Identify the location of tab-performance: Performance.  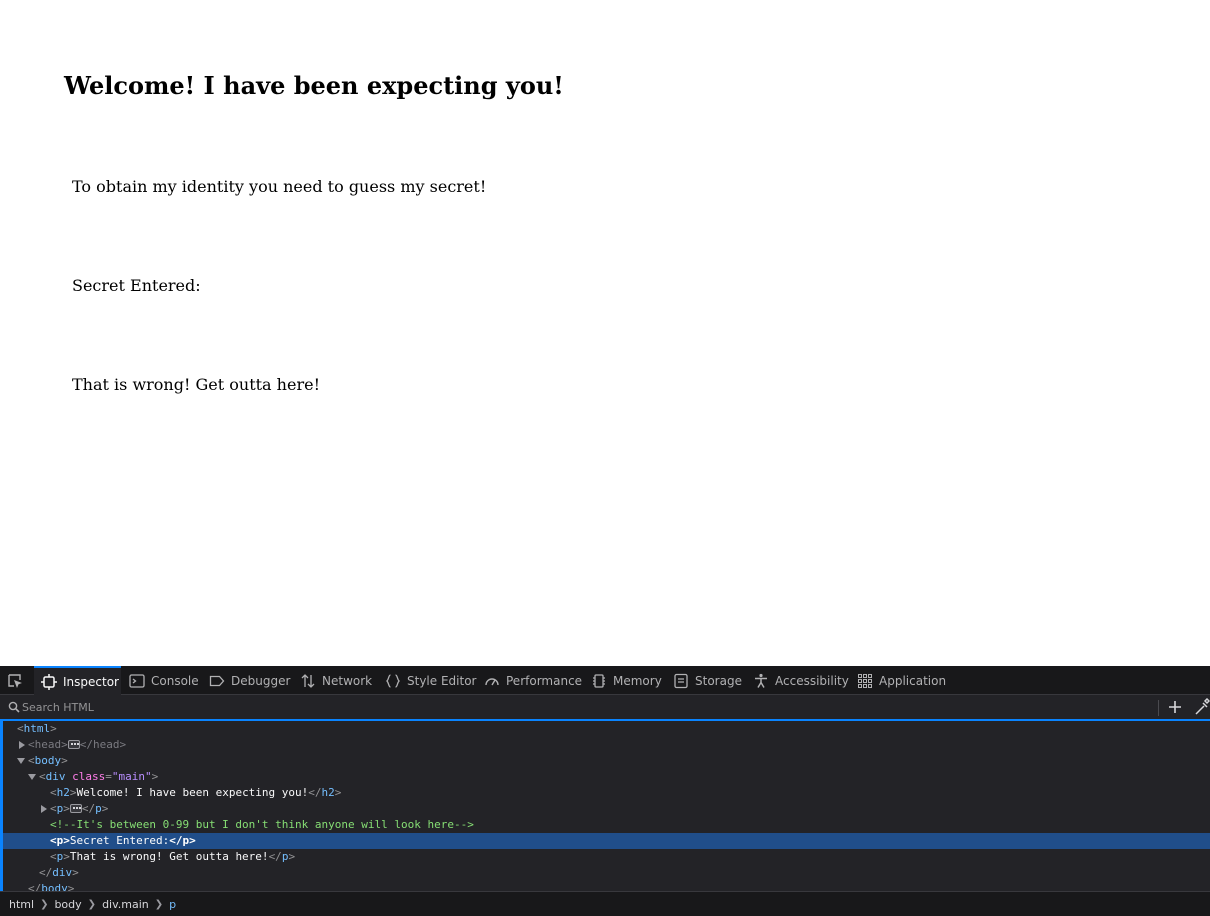
(533, 680).